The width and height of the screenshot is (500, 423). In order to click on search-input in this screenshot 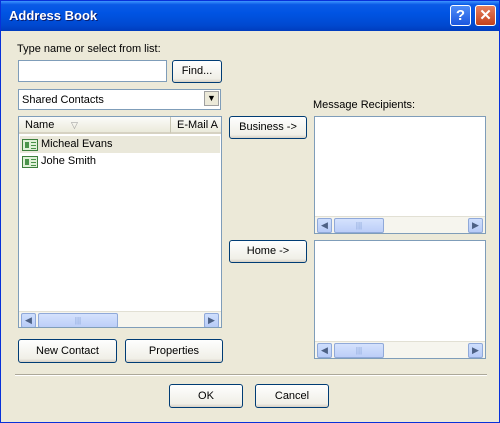, I will do `click(92, 71)`.